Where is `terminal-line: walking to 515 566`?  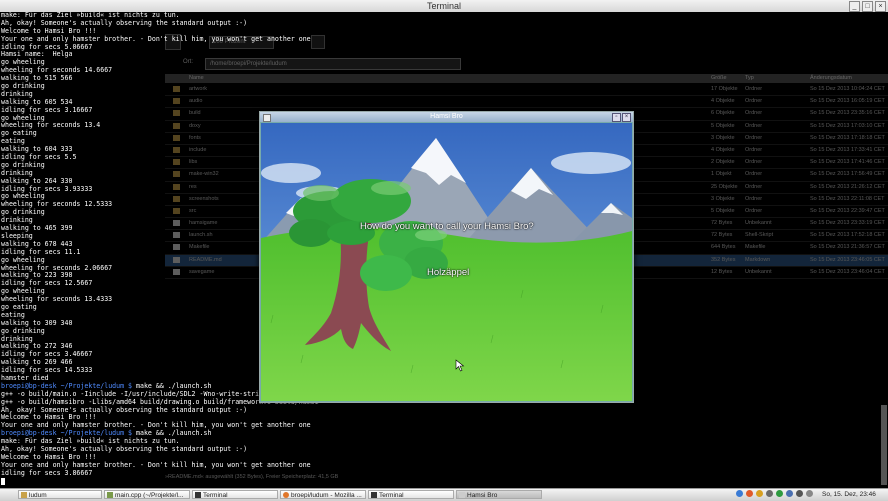
terminal-line: walking to 515 566 is located at coordinates (37, 78).